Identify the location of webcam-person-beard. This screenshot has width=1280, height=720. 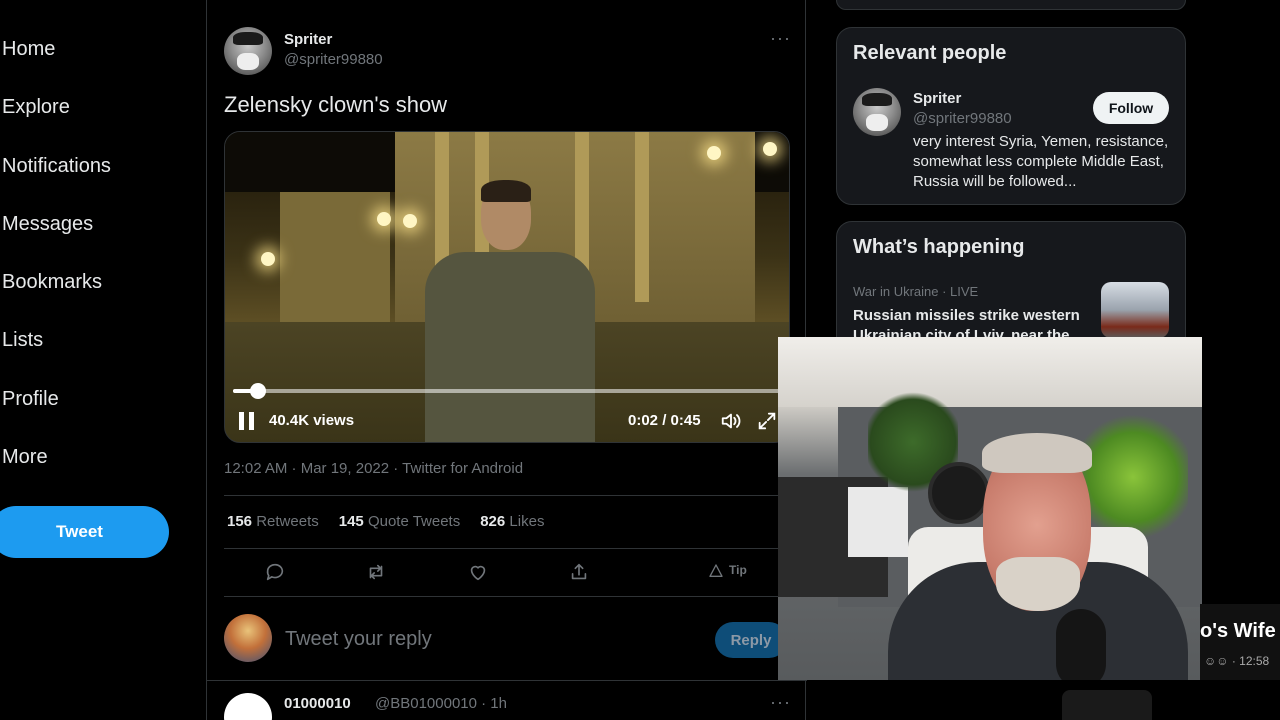
(1038, 584).